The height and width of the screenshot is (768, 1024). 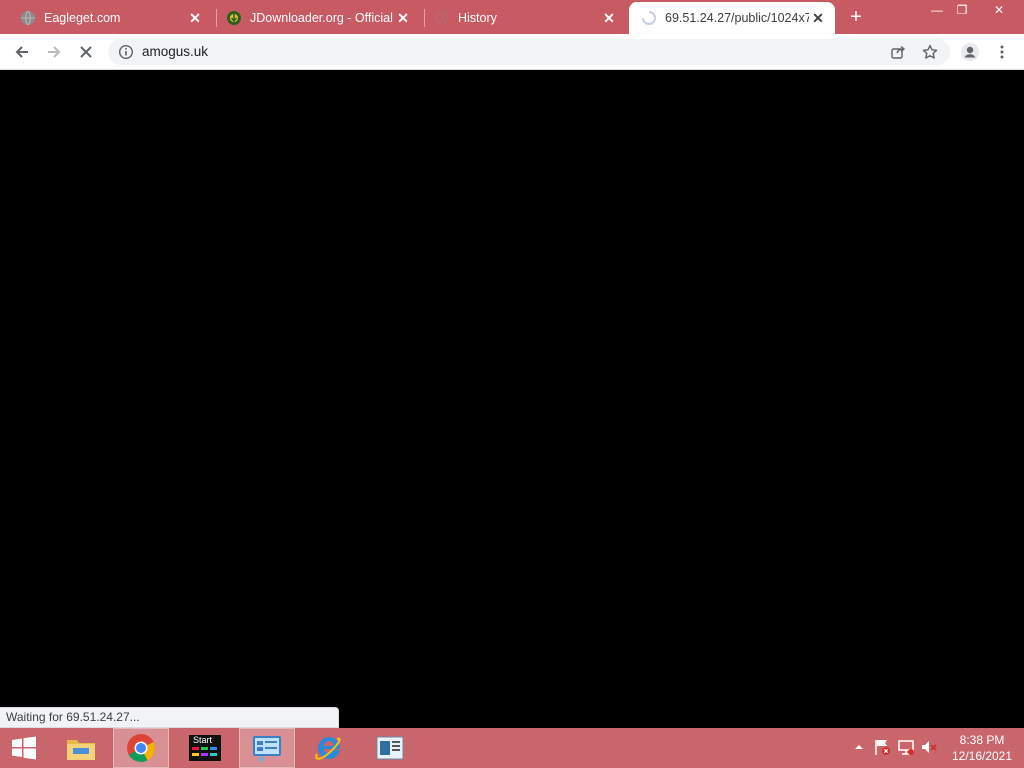 I want to click on profile-avatar-icon, so click(x=970, y=52).